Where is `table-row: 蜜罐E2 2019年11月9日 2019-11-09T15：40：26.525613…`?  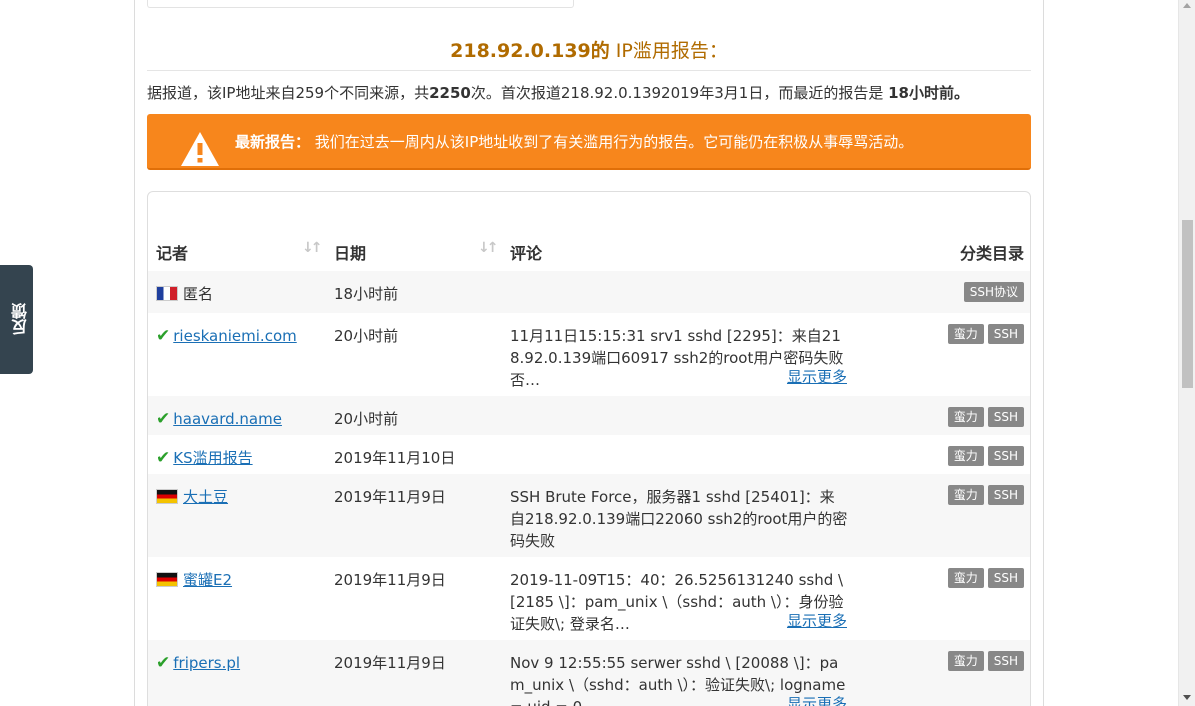 table-row: 蜜罐E2 2019年11月9日 2019-11-09T15：40：26.525613… is located at coordinates (589, 598).